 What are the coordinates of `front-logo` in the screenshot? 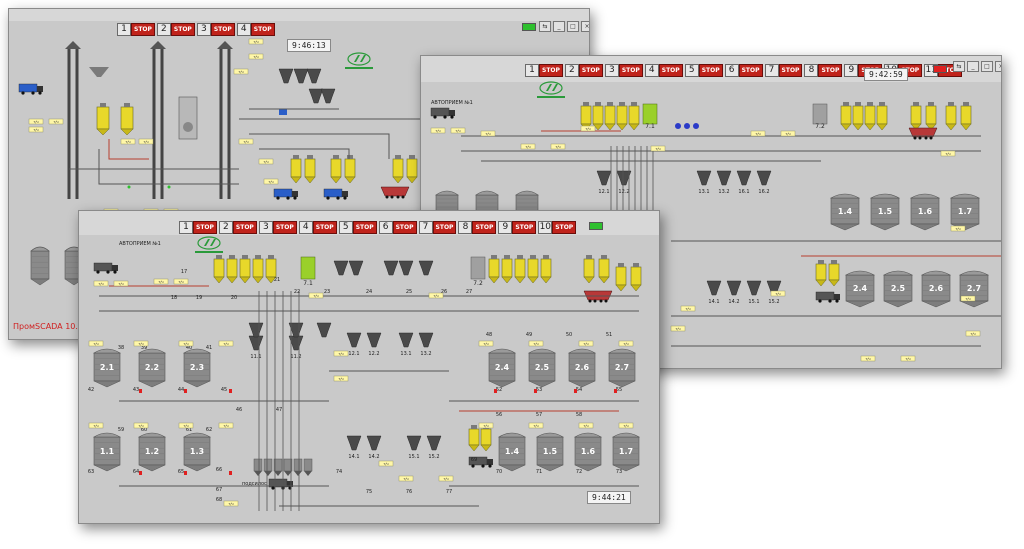 It's located at (209, 244).